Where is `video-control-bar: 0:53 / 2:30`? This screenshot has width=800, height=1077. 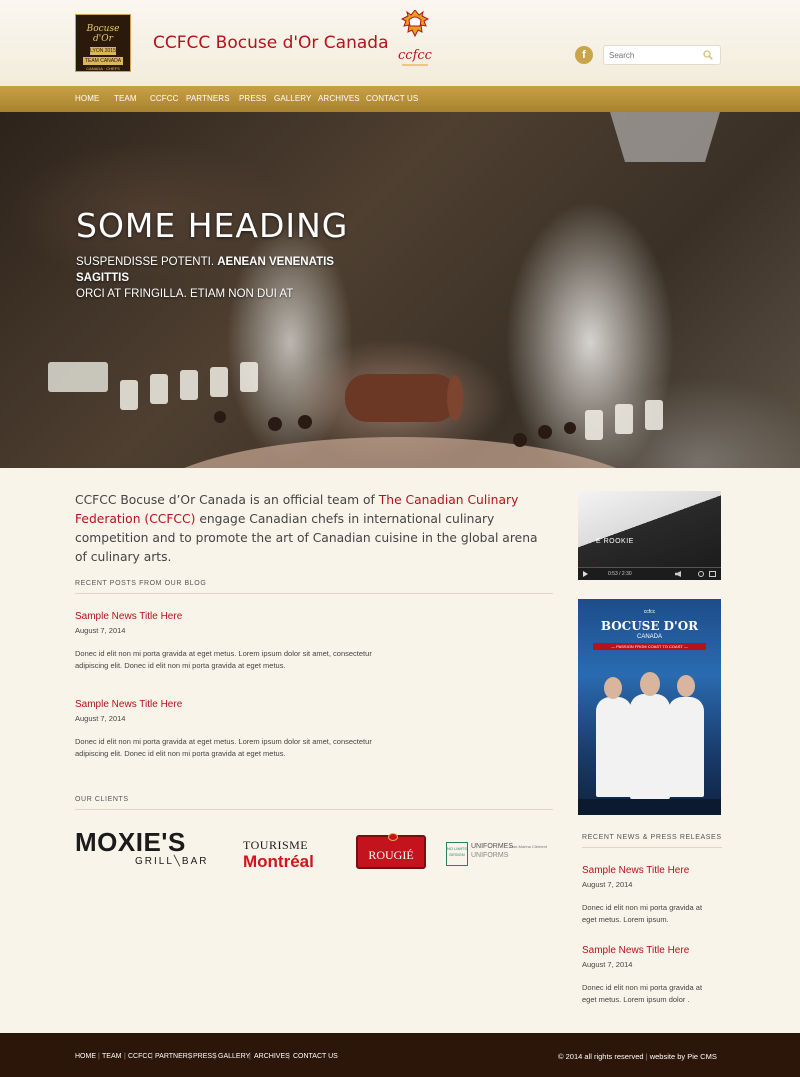 video-control-bar: 0:53 / 2:30 is located at coordinates (649, 574).